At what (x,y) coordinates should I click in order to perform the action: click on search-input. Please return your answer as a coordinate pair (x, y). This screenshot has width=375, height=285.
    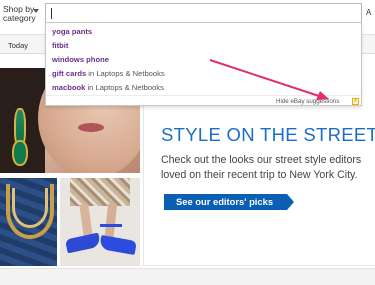
    Looking at the image, I should click on (203, 13).